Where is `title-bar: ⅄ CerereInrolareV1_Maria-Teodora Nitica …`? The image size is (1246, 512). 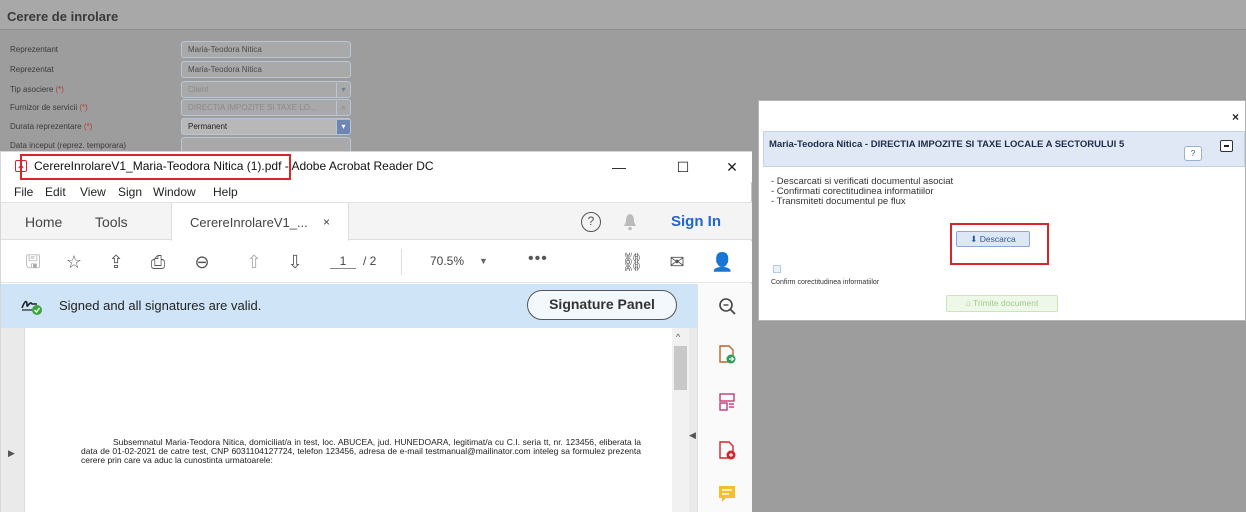 title-bar: ⅄ CerereInrolareV1_Maria-Teodora Nitica … is located at coordinates (376, 167).